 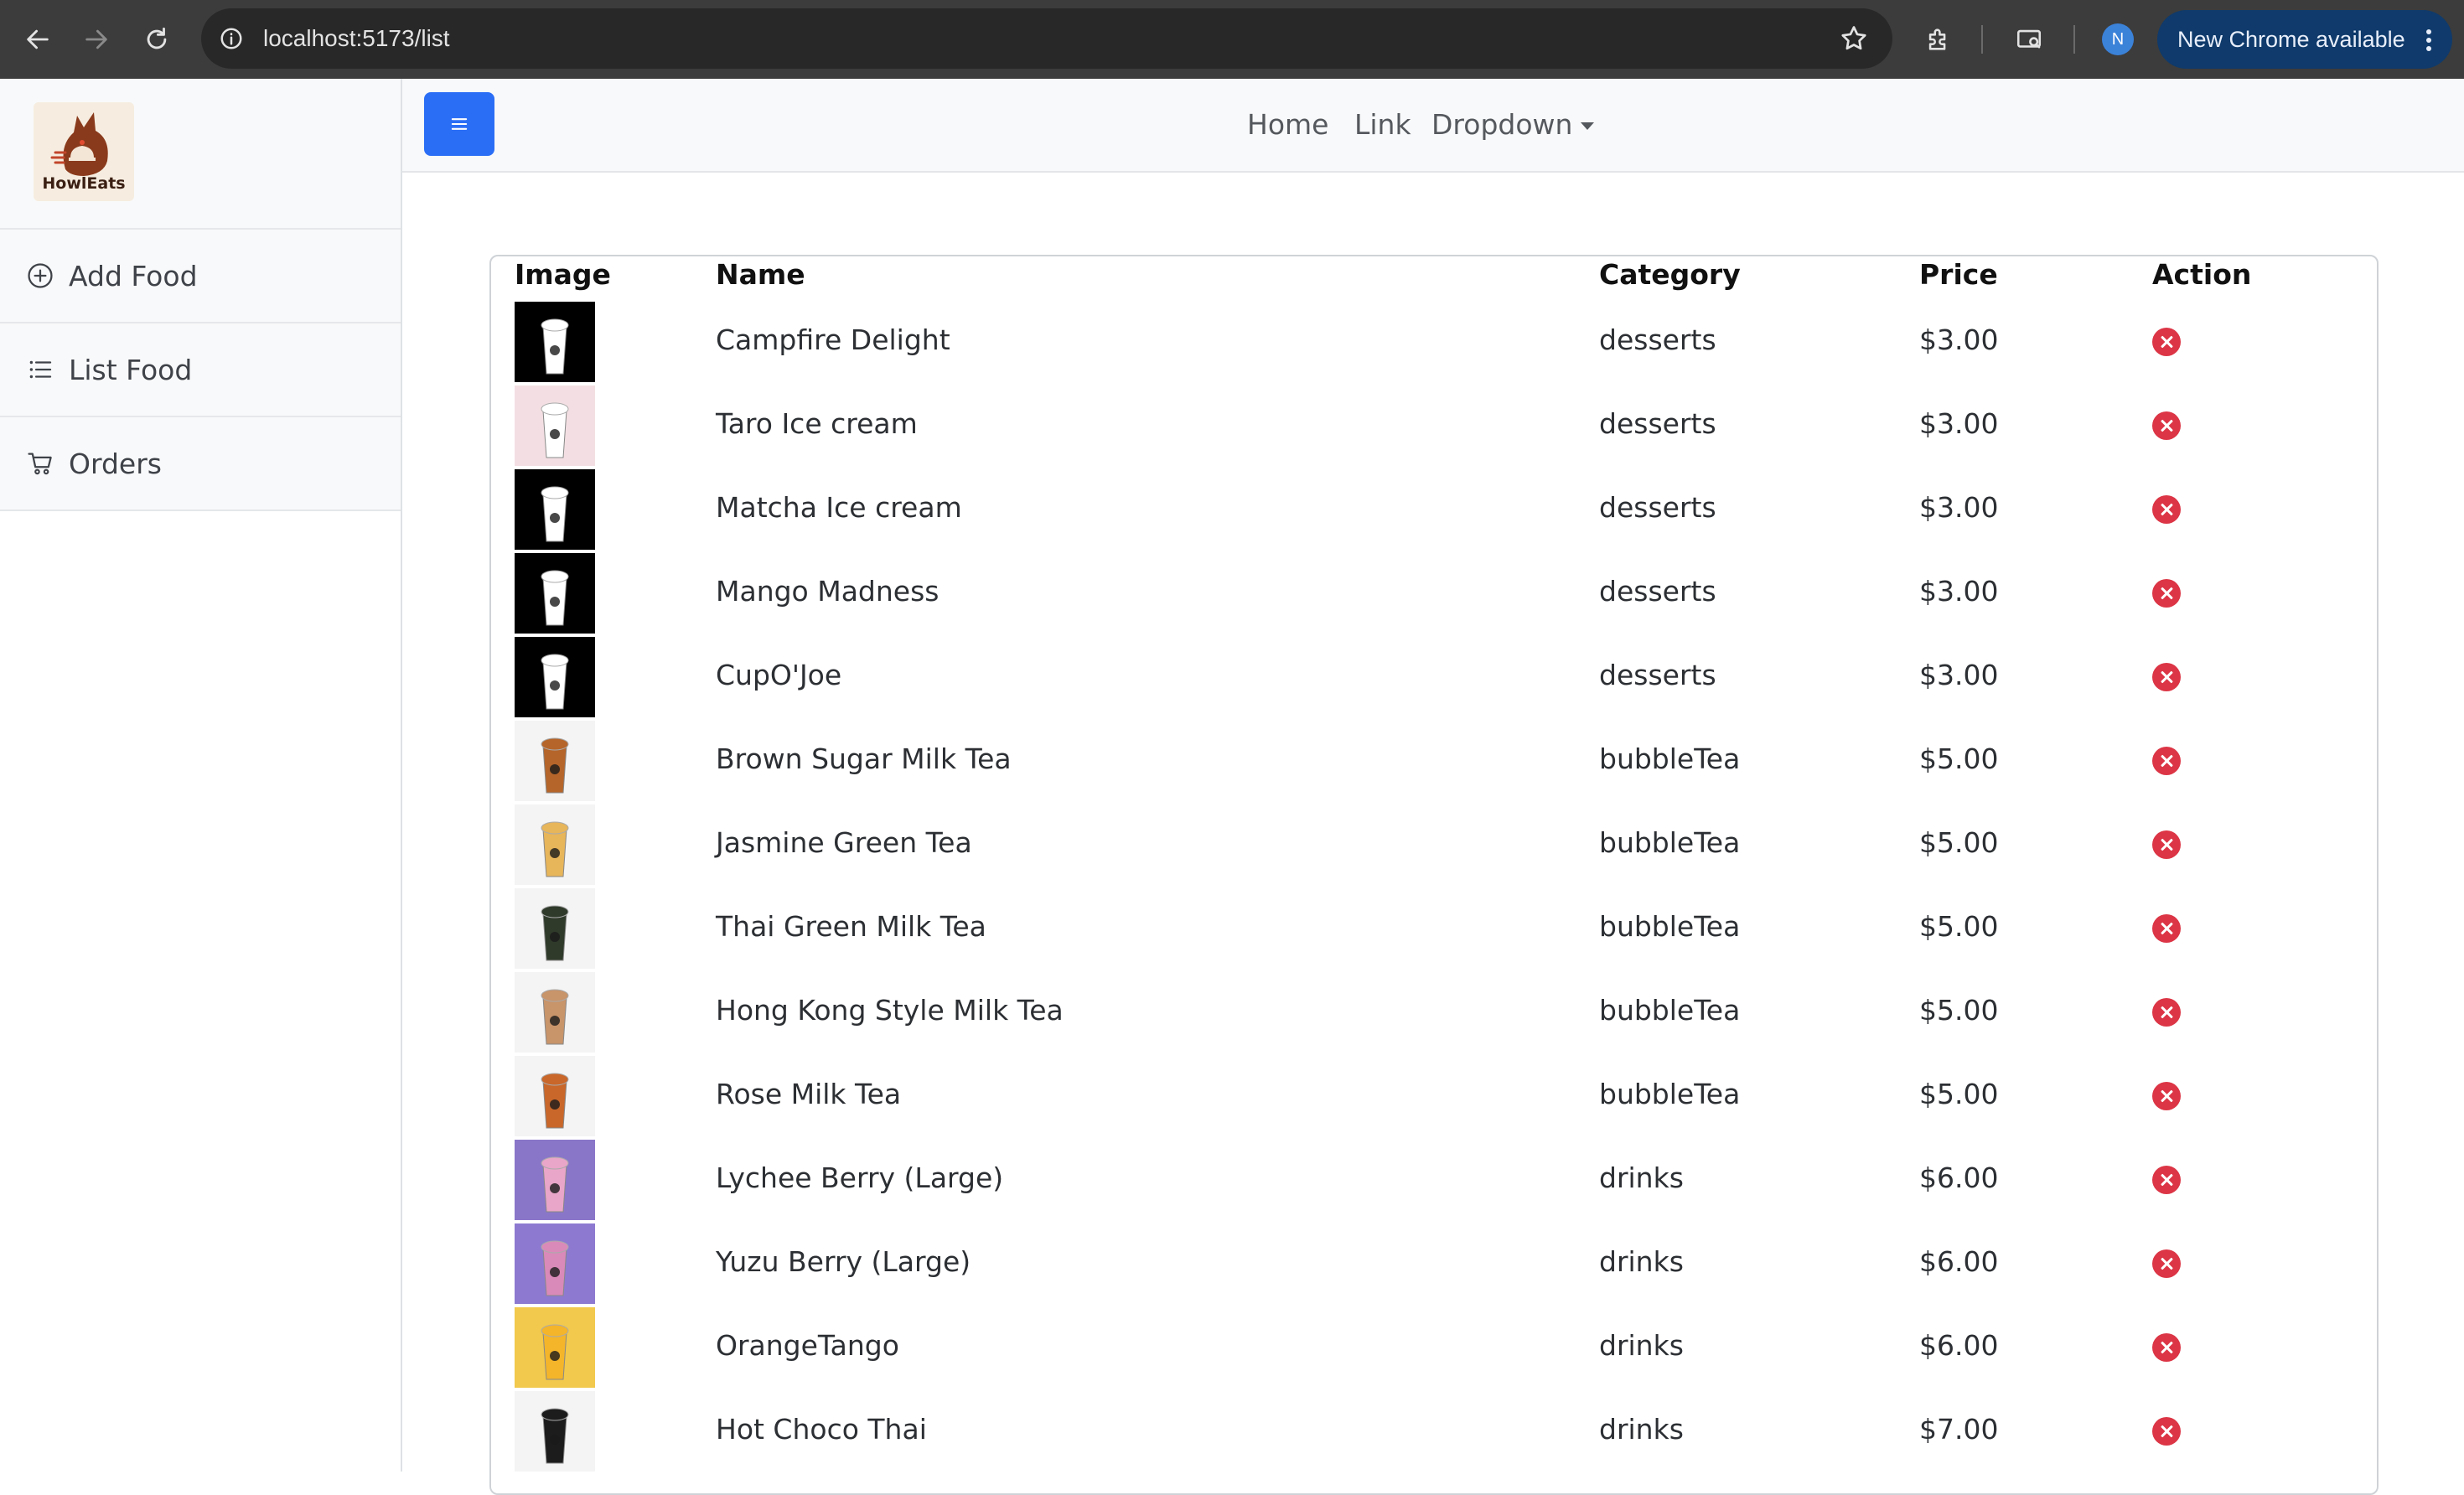 What do you see at coordinates (779, 675) in the screenshot?
I see `food-name: CupO'Joe` at bounding box center [779, 675].